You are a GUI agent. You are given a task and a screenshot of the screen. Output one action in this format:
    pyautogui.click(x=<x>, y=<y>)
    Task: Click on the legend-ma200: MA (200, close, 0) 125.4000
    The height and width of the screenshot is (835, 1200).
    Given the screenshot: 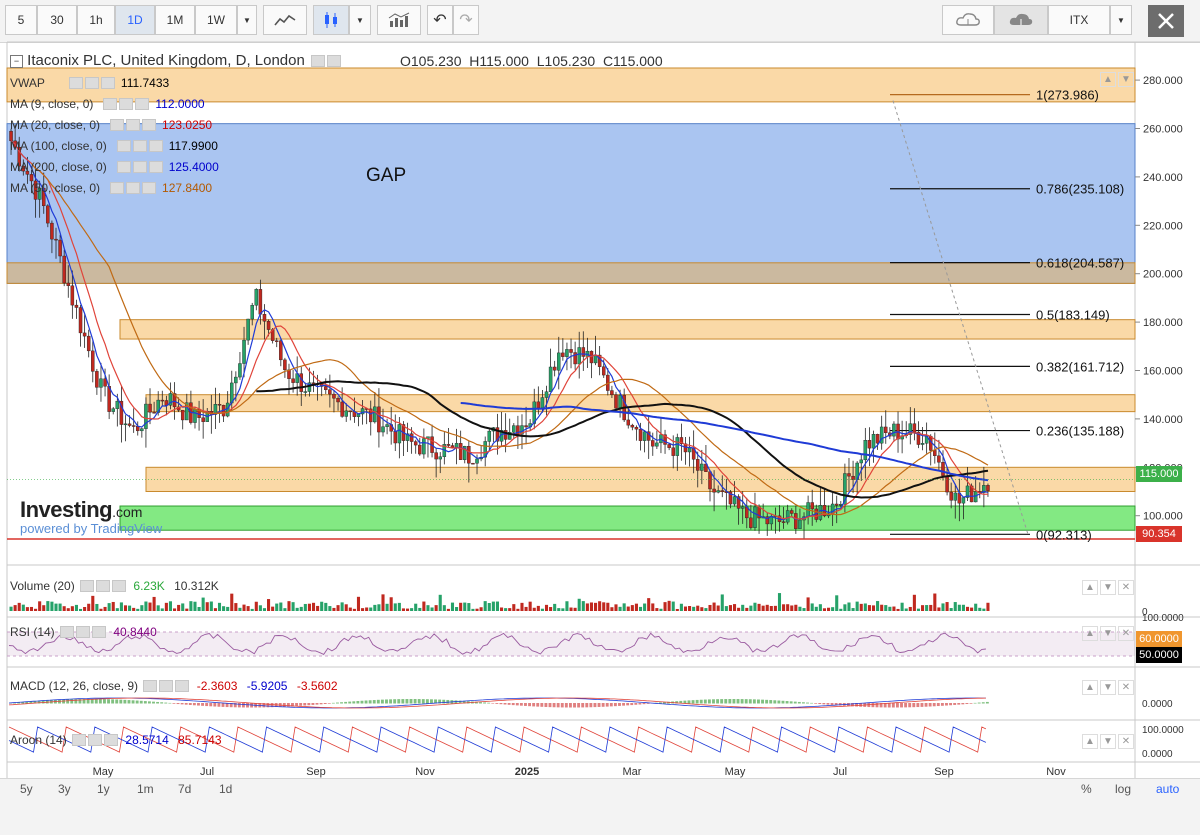 What is the action you would take?
    pyautogui.click(x=114, y=167)
    